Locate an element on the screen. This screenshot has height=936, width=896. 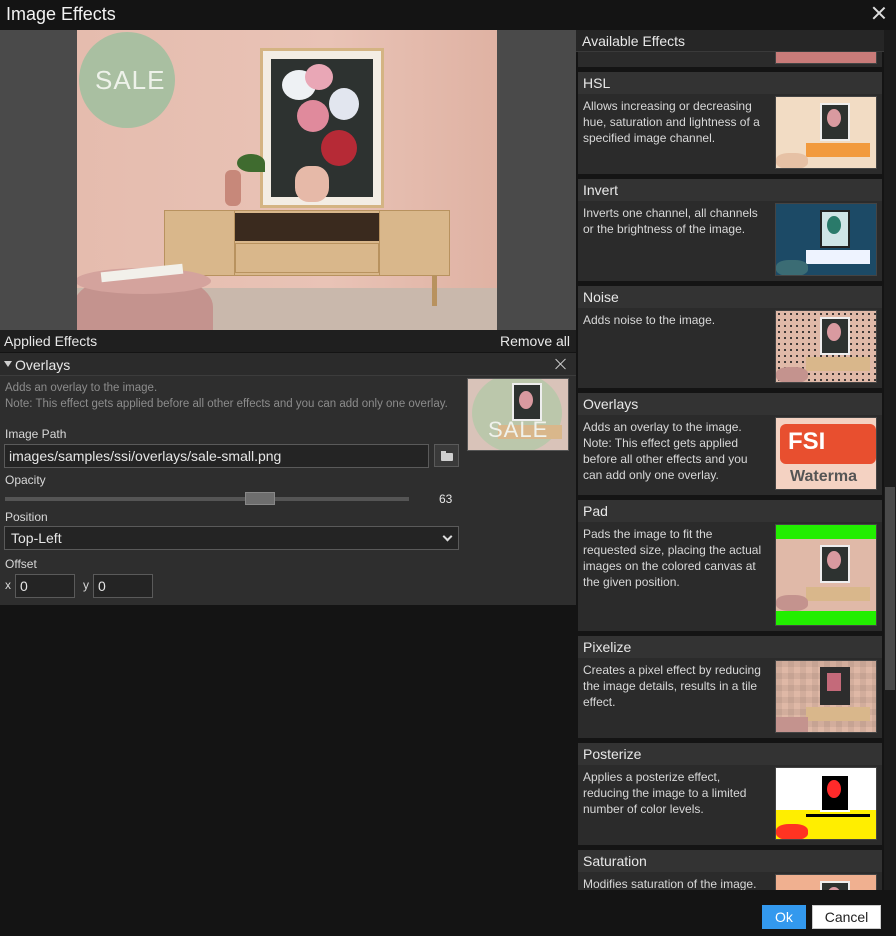
available-effects-label: Available Effects is located at coordinates (633, 41).